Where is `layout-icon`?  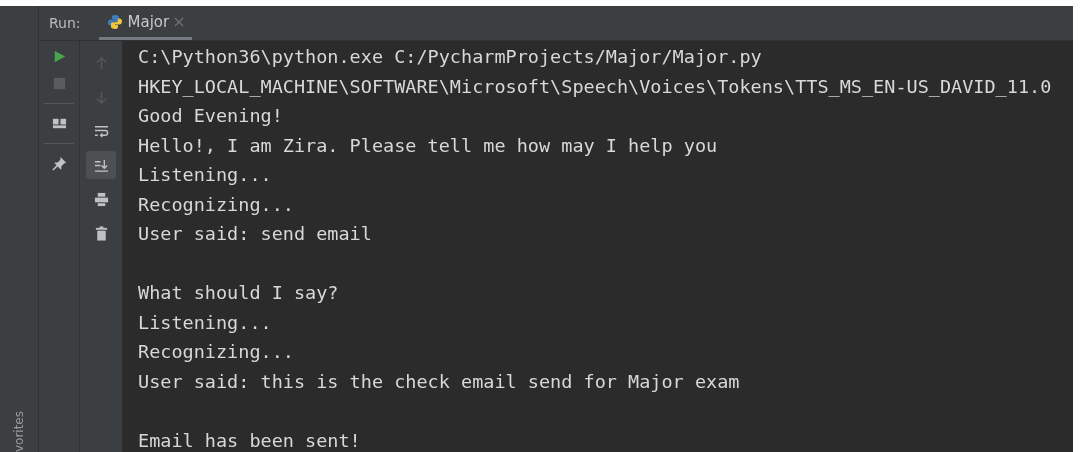 layout-icon is located at coordinates (59, 123).